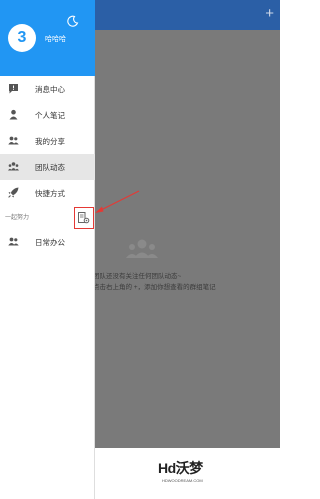  Describe the element at coordinates (13, 140) in the screenshot. I see `share-people-icon` at that location.